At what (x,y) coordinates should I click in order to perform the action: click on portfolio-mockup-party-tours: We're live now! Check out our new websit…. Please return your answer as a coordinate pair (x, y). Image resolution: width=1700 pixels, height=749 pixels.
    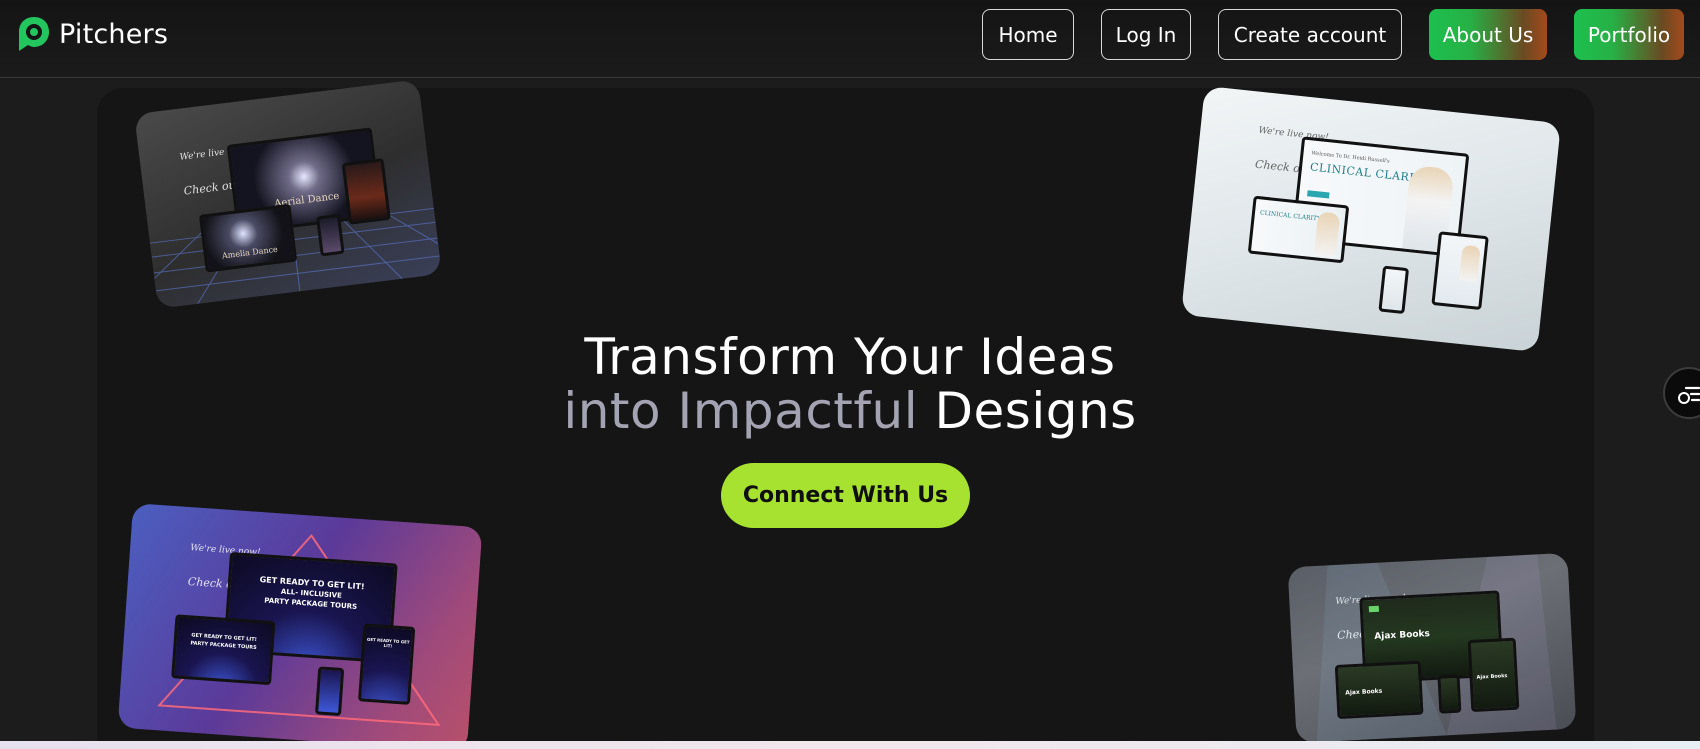
    Looking at the image, I should click on (300, 626).